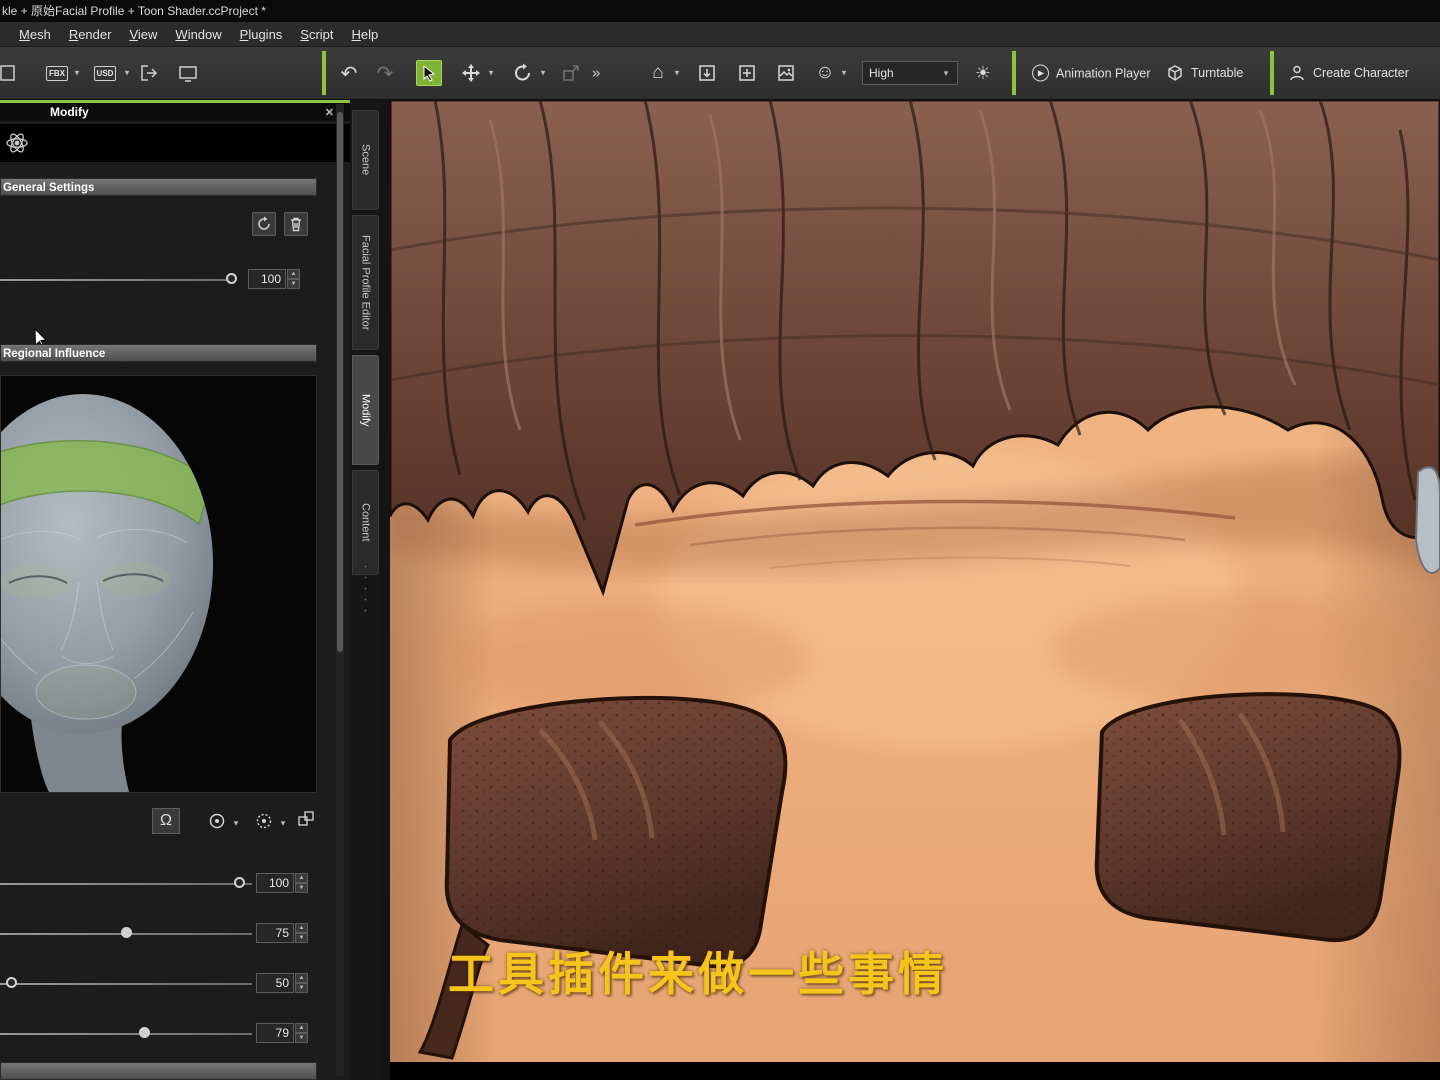 Image resolution: width=1440 pixels, height=1080 pixels. I want to click on turntable-cube-icon, so click(1175, 73).